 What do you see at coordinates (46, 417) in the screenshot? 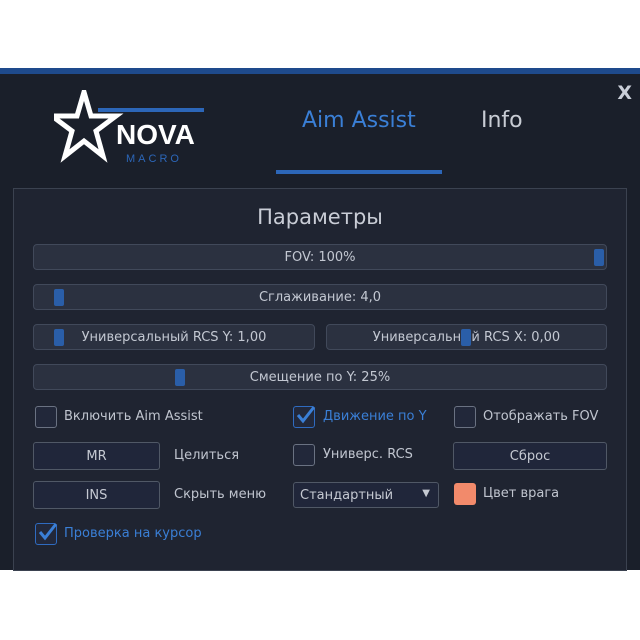
I see `enable-aim-assist-checkbox` at bounding box center [46, 417].